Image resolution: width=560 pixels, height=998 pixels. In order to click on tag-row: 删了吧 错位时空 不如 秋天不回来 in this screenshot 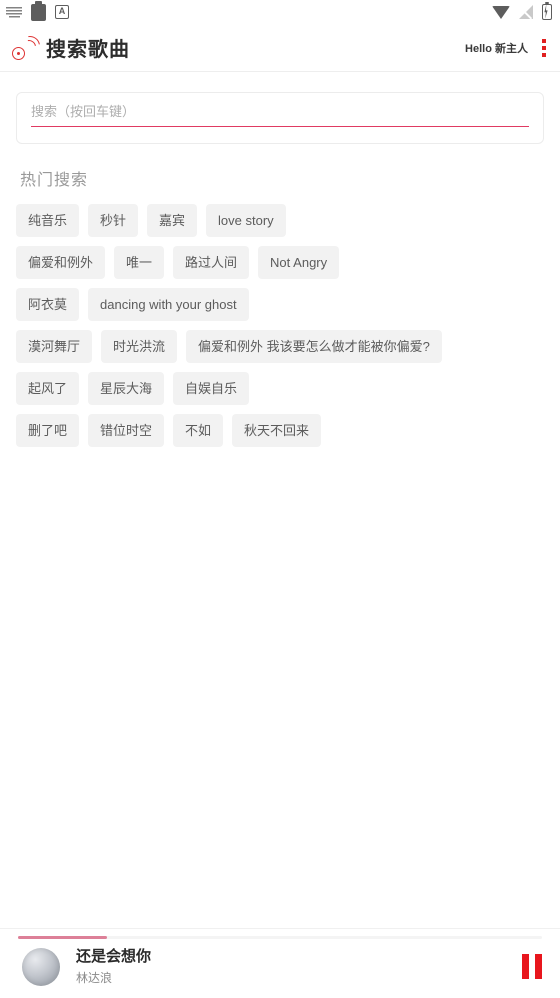, I will do `click(280, 430)`.